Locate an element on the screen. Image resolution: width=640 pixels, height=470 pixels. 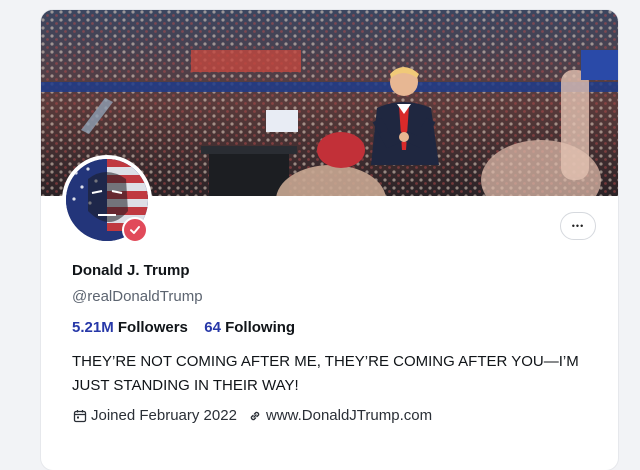
display-name: Donald J. Trump is located at coordinates (131, 270).